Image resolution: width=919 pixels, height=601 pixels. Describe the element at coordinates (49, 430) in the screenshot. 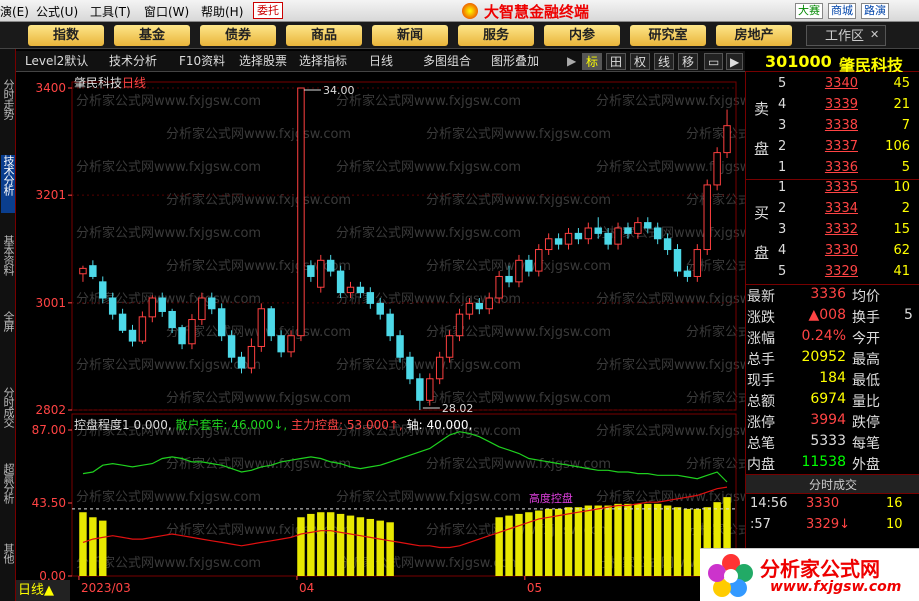

I see `indicator-tick-label: 87.00` at that location.